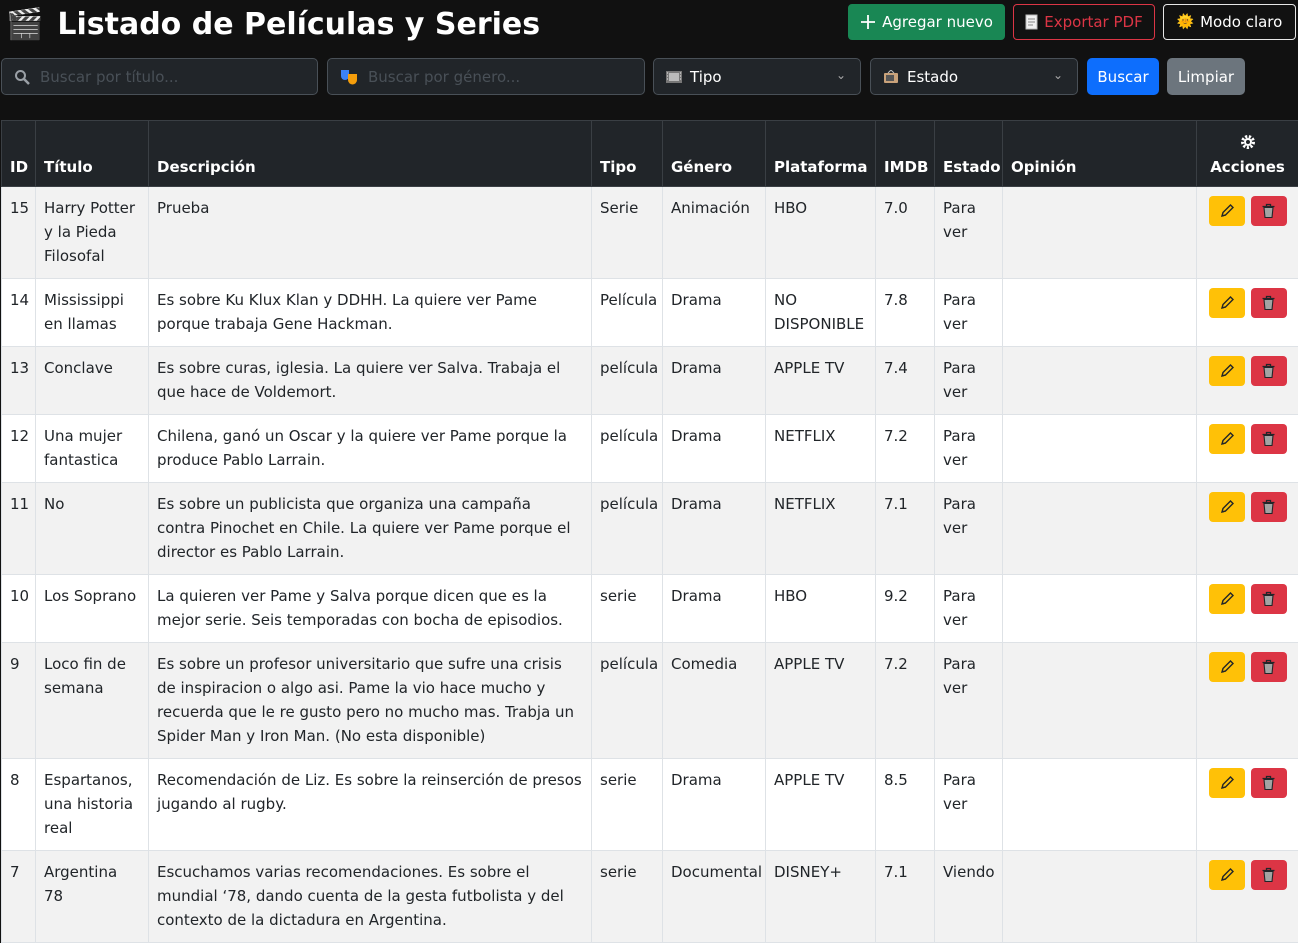 The height and width of the screenshot is (943, 1298). Describe the element at coordinates (92, 609) in the screenshot. I see `cell-titulo: Los Soprano` at that location.